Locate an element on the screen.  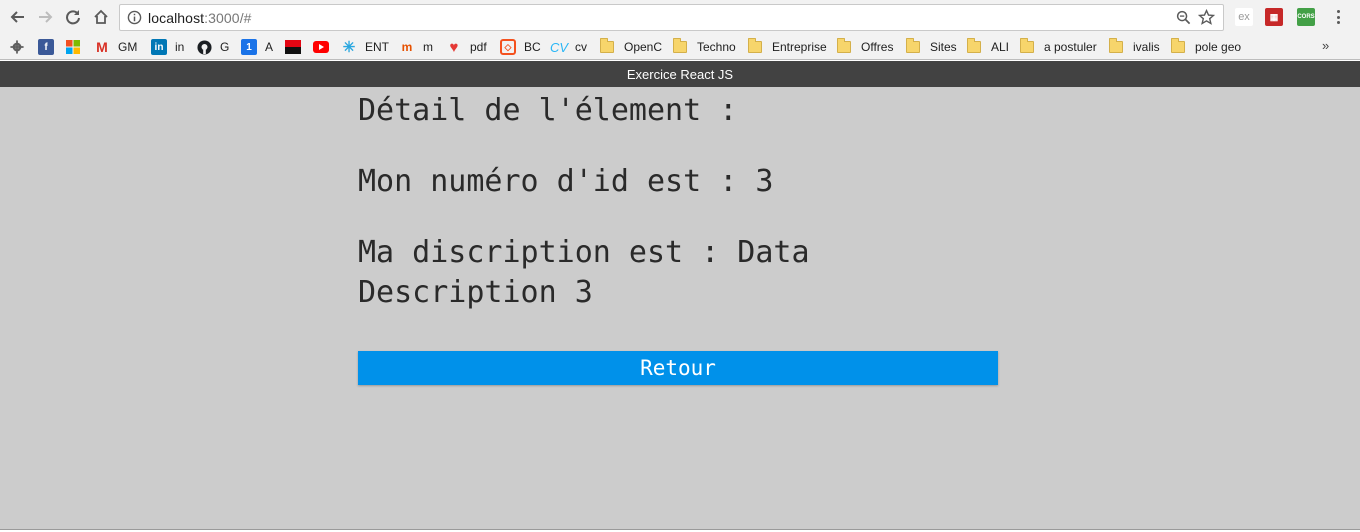
reload-icon is located at coordinates (73, 17).